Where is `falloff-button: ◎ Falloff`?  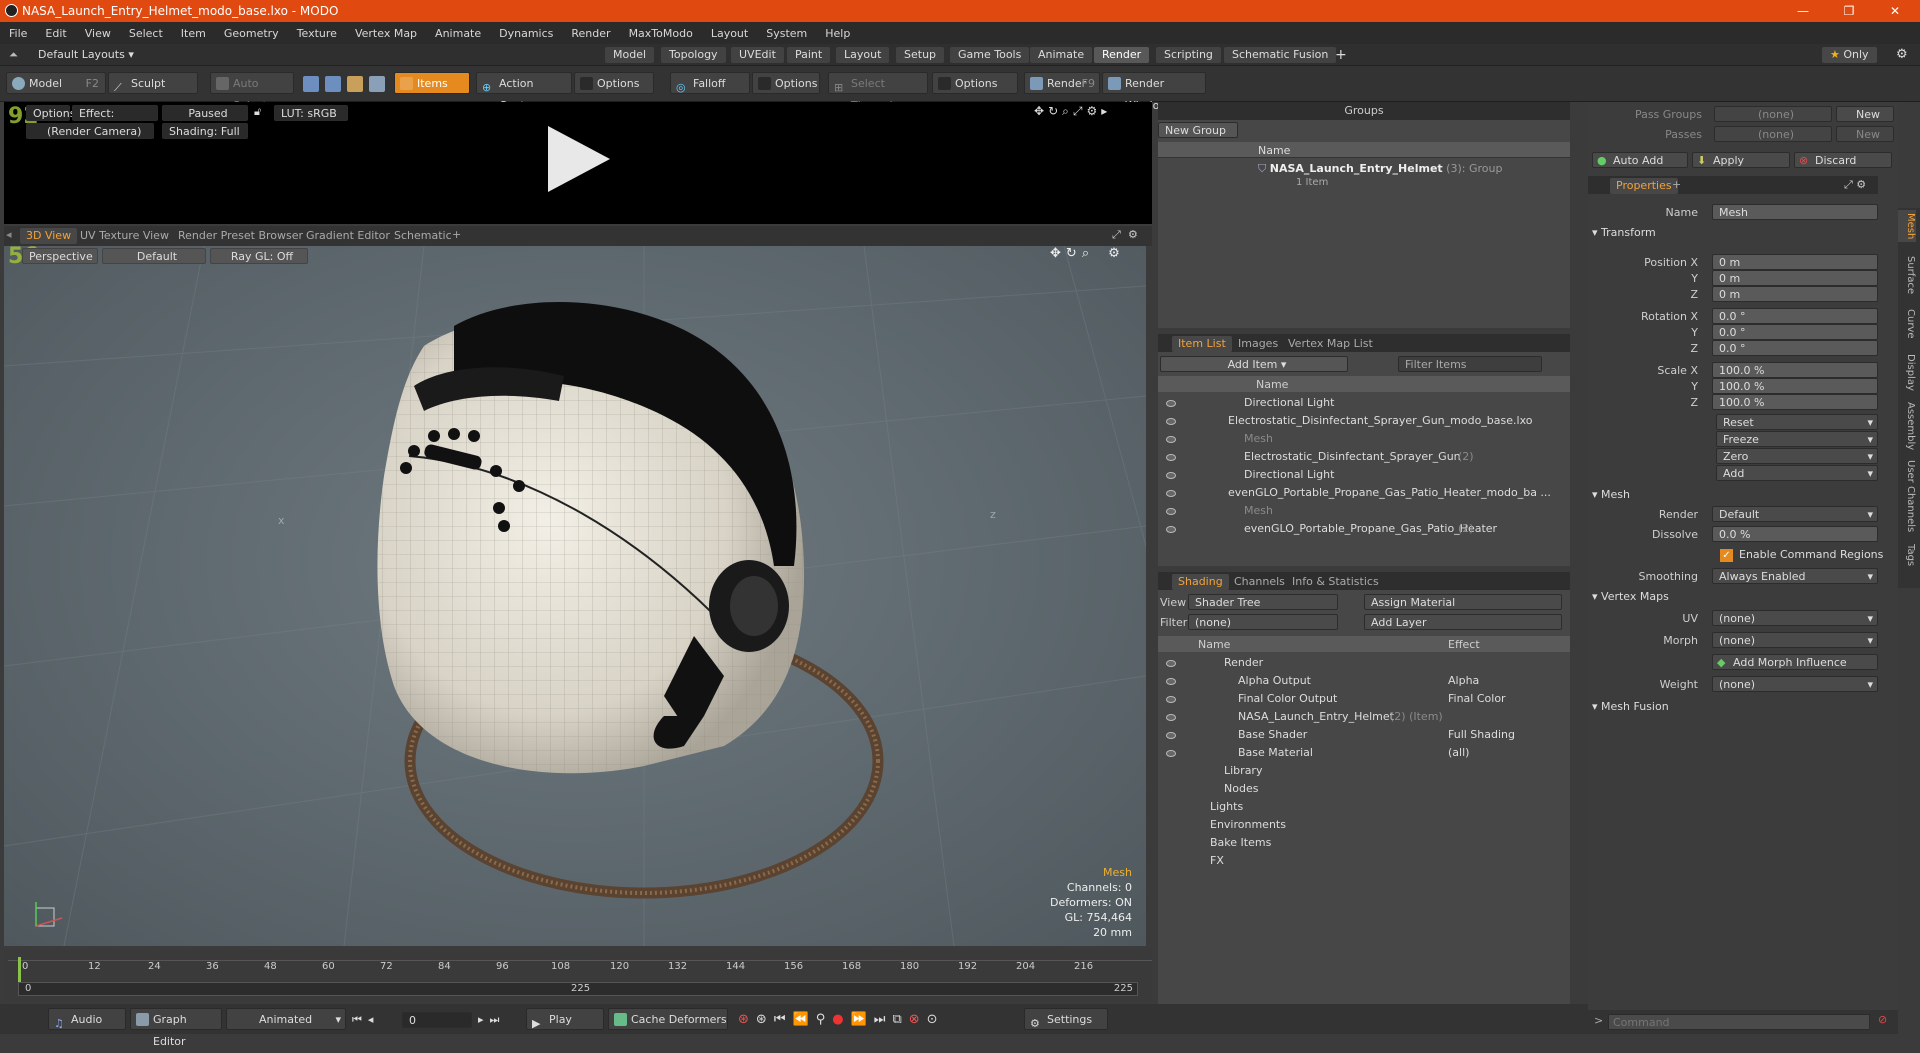 falloff-button: ◎ Falloff is located at coordinates (710, 83).